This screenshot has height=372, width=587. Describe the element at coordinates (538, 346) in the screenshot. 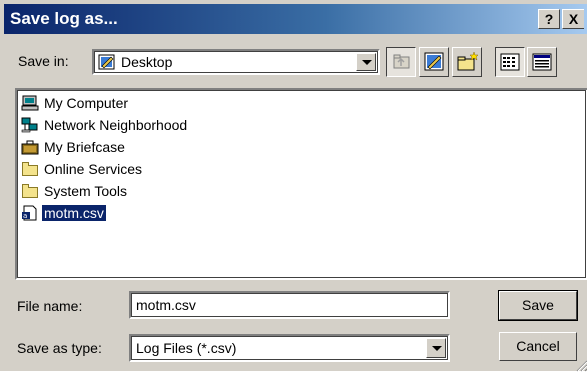

I see `cancel-button: Cancel` at that location.